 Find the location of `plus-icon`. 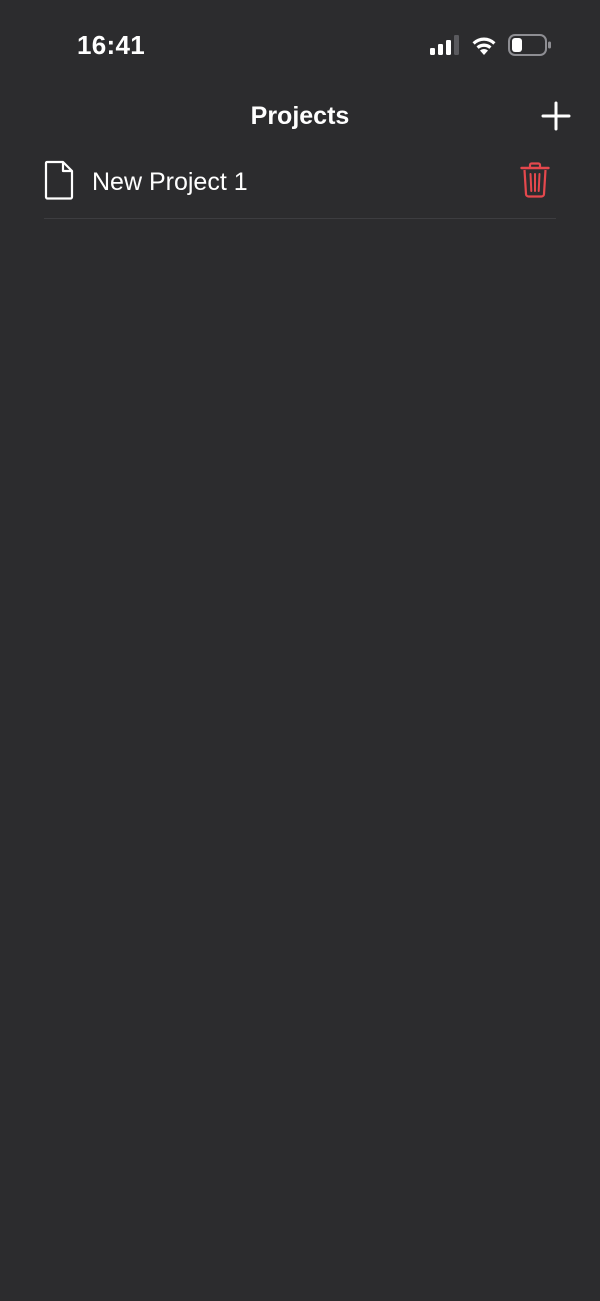

plus-icon is located at coordinates (556, 116).